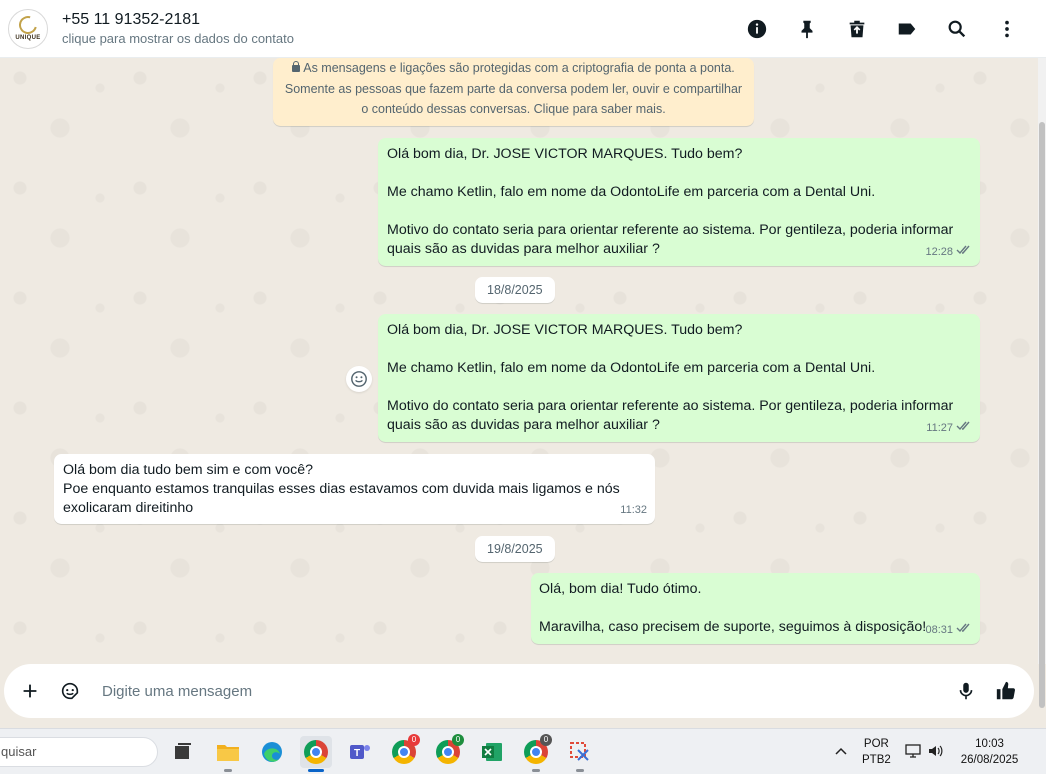 The width and height of the screenshot is (1046, 774). Describe the element at coordinates (966, 691) in the screenshot. I see `voice-message-button` at that location.